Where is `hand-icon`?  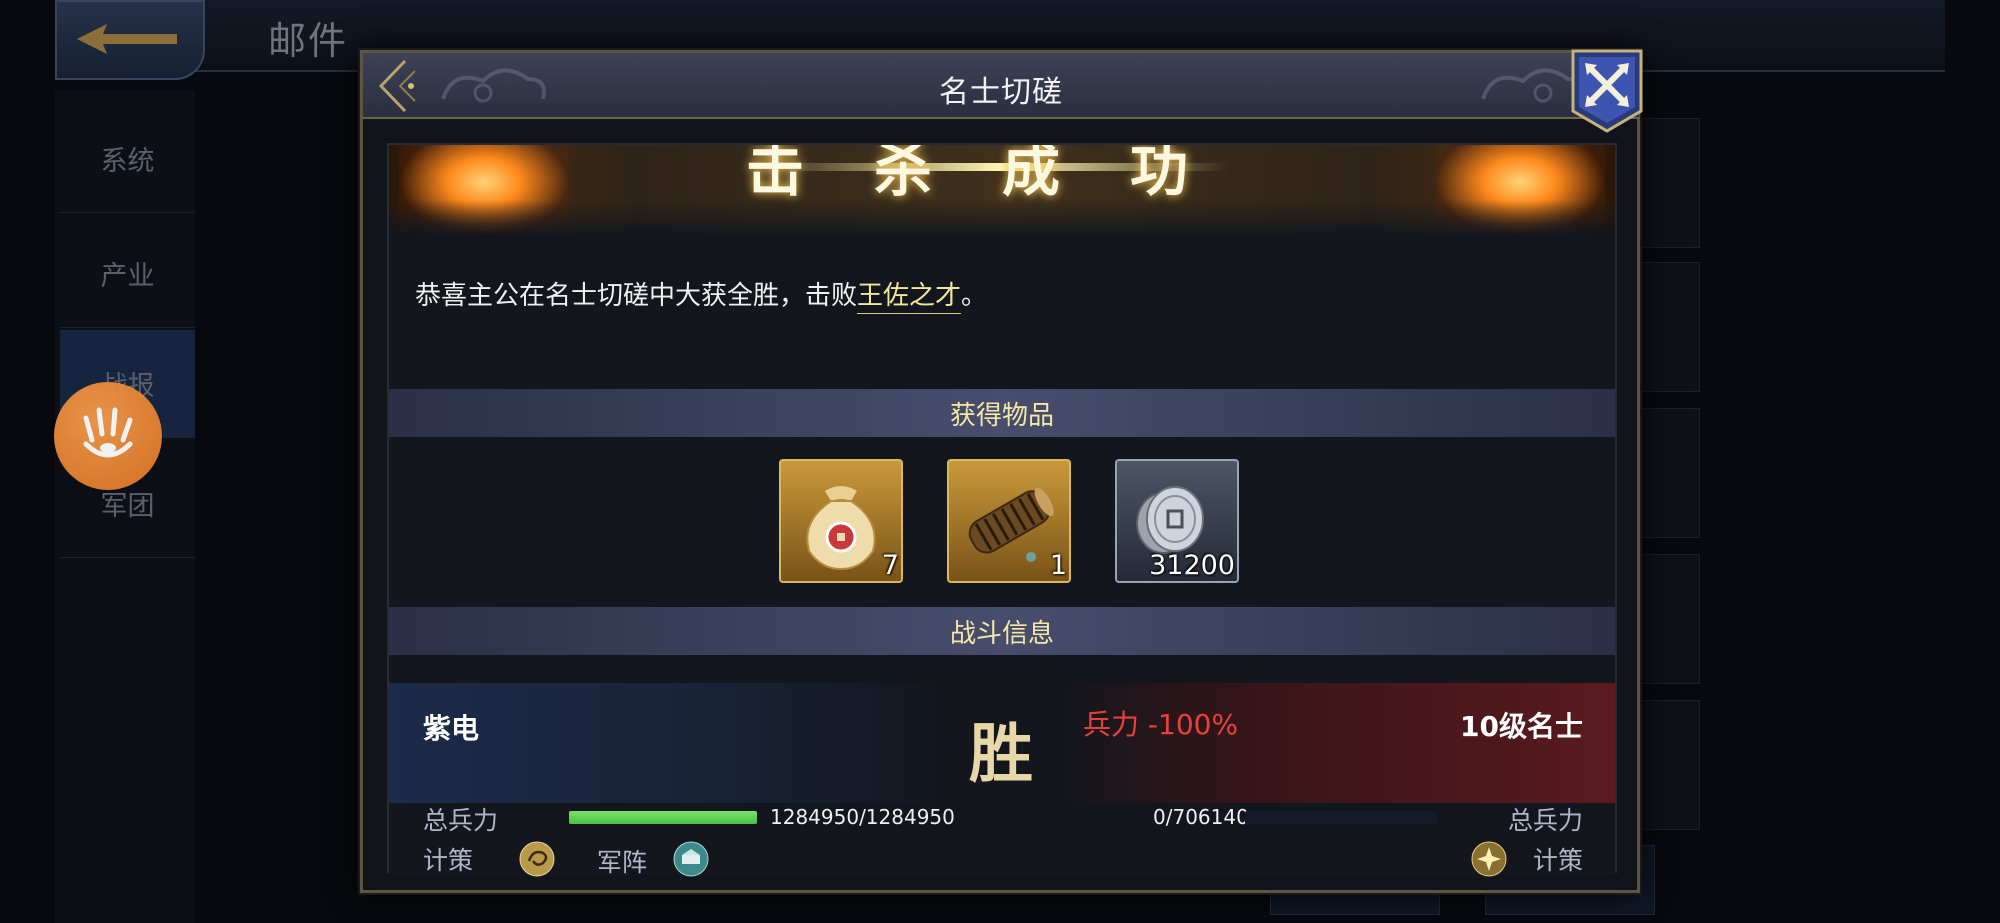 hand-icon is located at coordinates (108, 432).